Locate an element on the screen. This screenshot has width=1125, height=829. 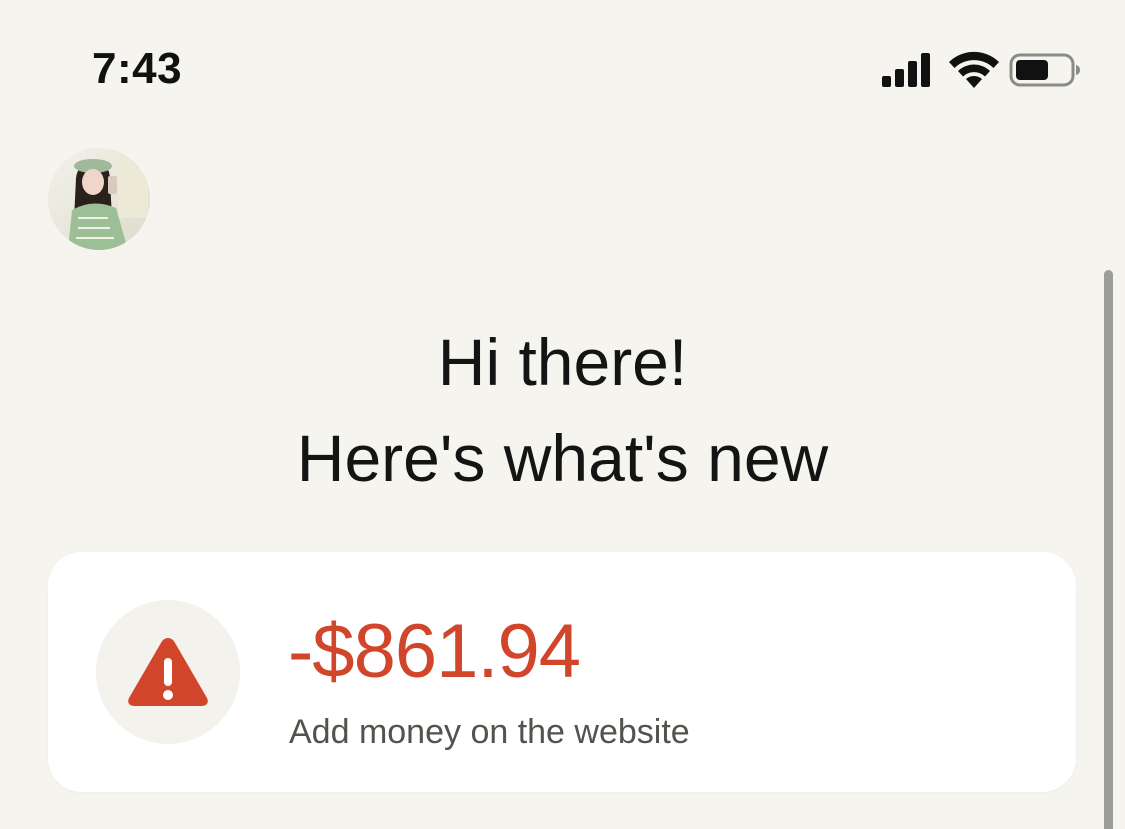
wifi-icon is located at coordinates (974, 69).